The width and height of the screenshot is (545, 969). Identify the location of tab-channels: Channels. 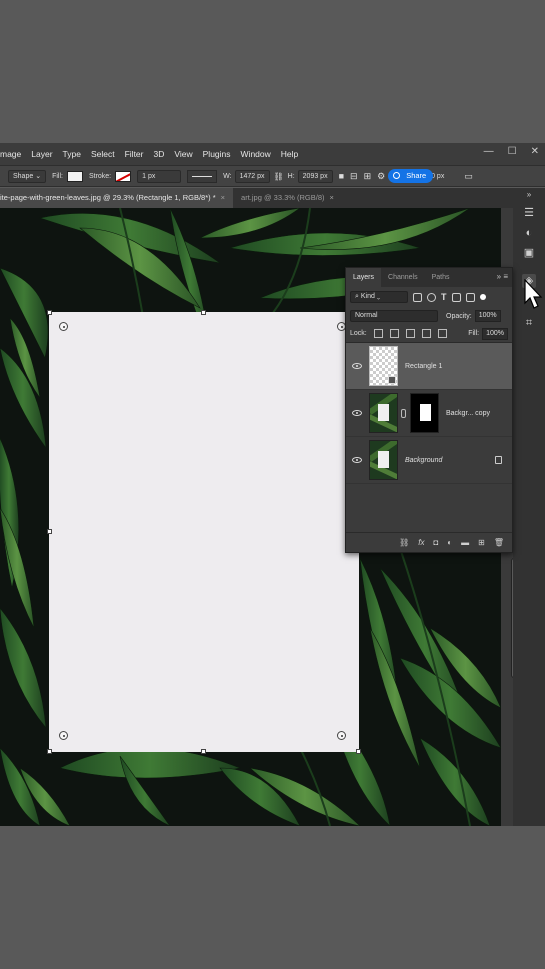
(403, 277).